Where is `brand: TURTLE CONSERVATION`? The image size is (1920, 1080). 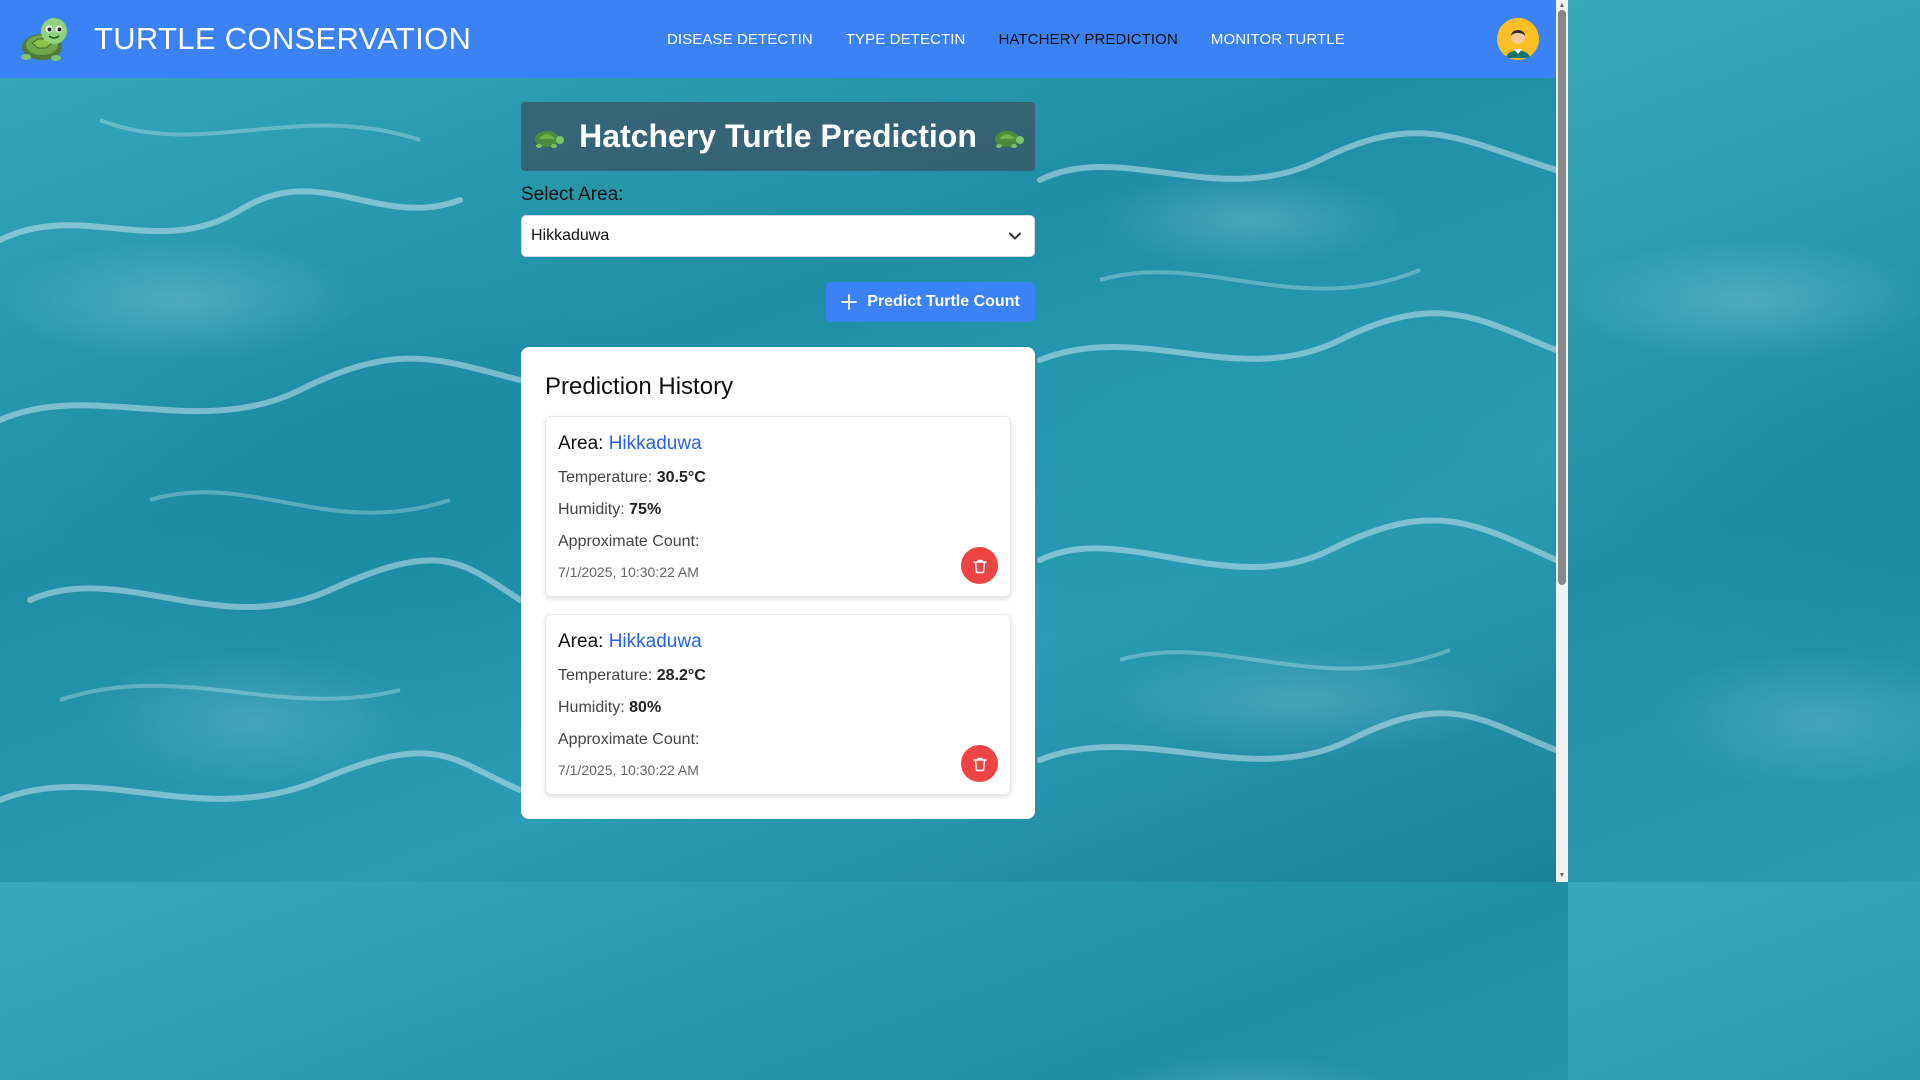 brand: TURTLE CONSERVATION is located at coordinates (243, 39).